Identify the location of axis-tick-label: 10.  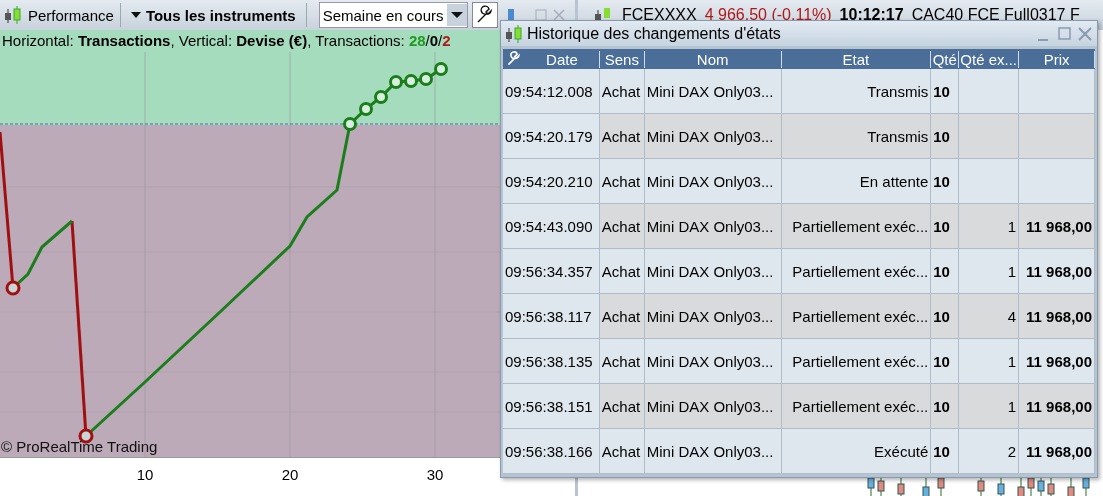
(145, 474).